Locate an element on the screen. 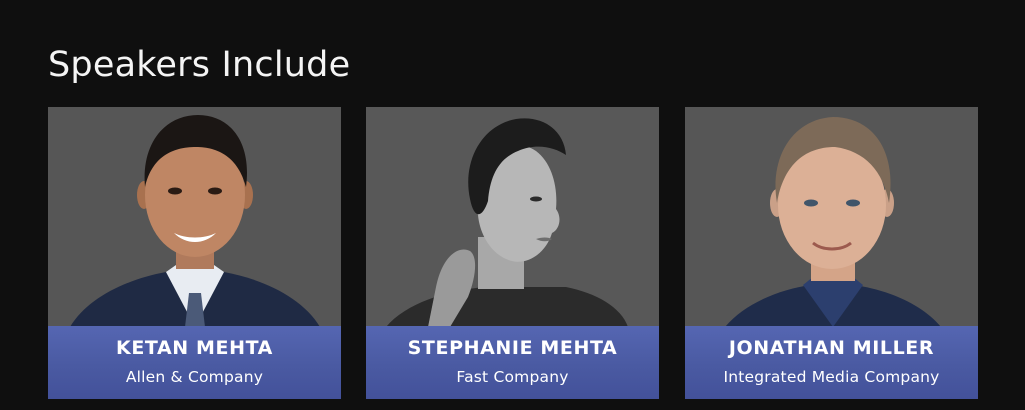  speaker-company: Integrated Media Company is located at coordinates (831, 377).